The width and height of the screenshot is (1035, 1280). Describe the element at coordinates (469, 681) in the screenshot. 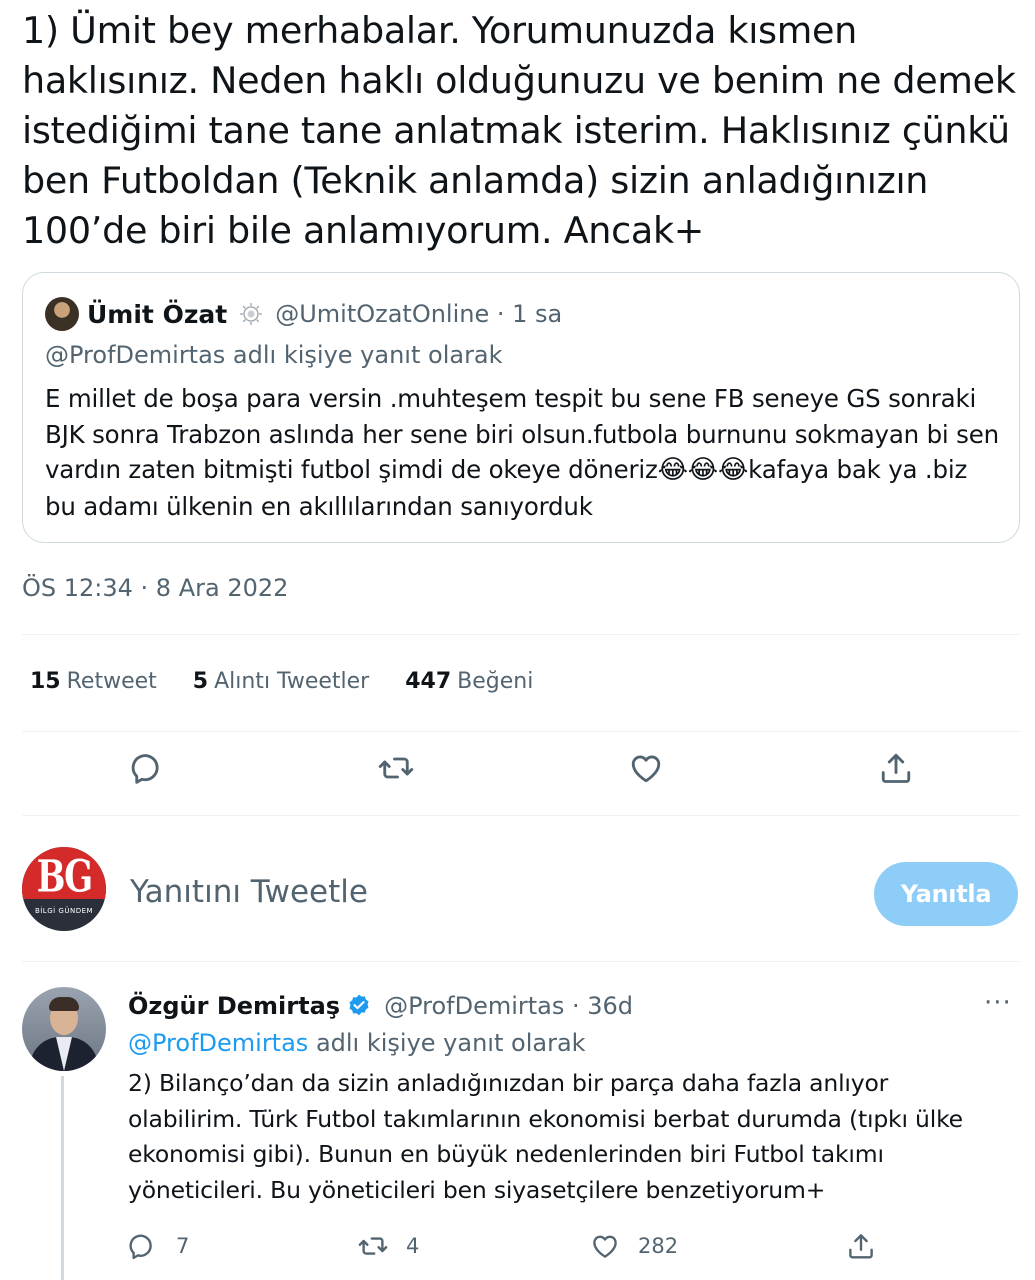

I see `like-count-link: 447 Beğeni` at that location.